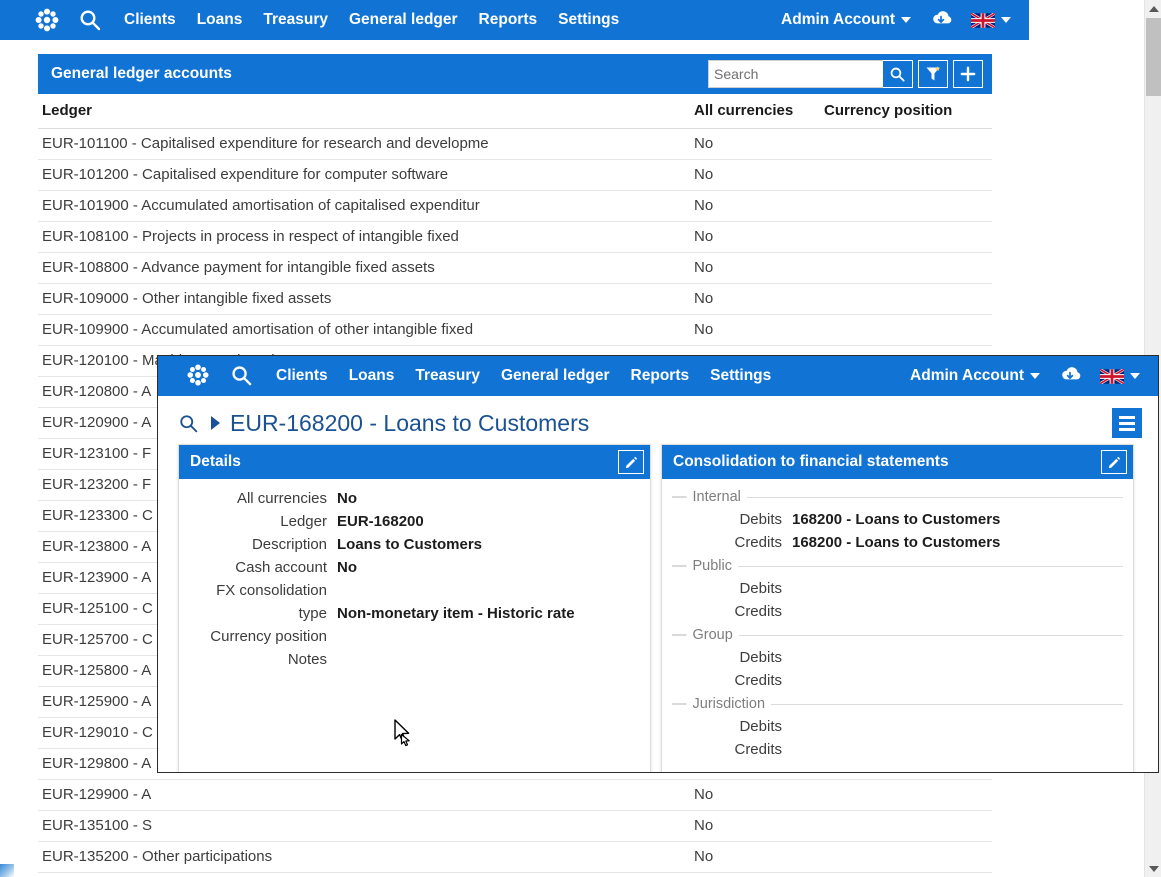 The width and height of the screenshot is (1161, 877). I want to click on nav-link-settings: Settings, so click(588, 20).